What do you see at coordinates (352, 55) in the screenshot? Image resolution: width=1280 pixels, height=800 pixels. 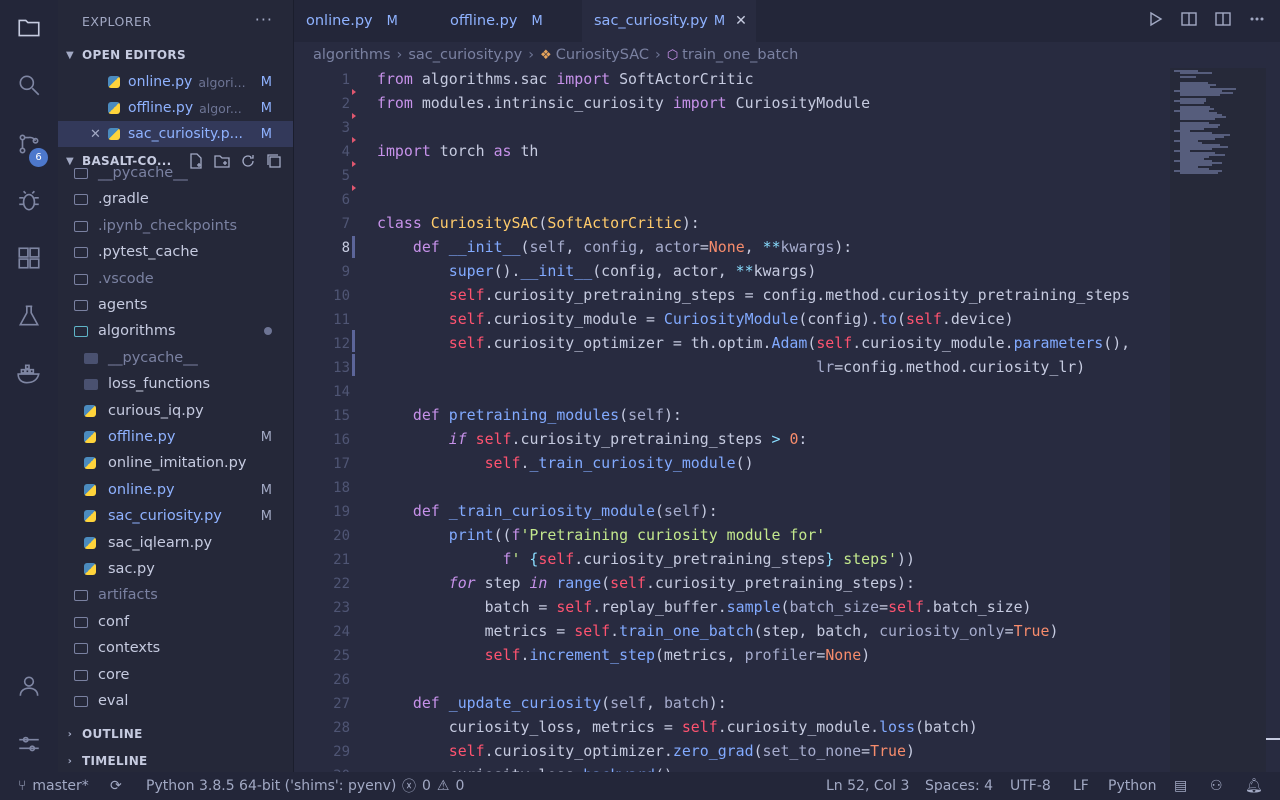 I see `breadcrumb-folder: algorithms` at bounding box center [352, 55].